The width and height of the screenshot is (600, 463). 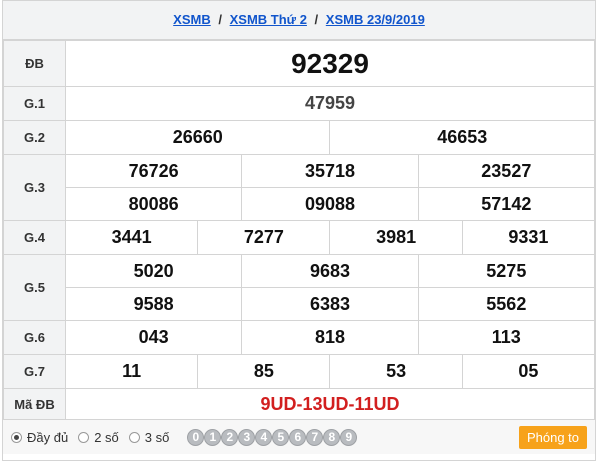 What do you see at coordinates (34, 103) in the screenshot?
I see `prize-label-g1: G.1` at bounding box center [34, 103].